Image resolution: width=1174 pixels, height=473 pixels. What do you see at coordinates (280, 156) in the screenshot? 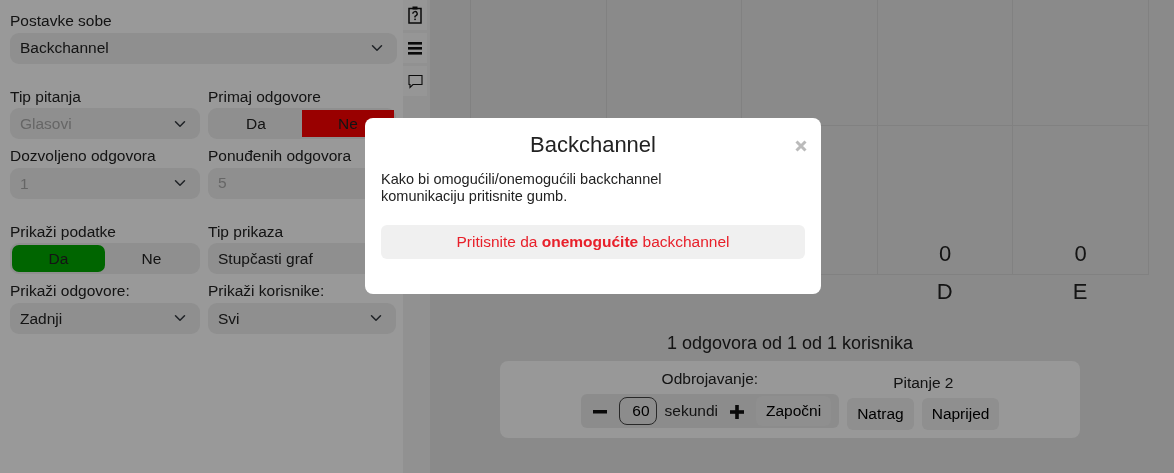
I see `field-label: Ponuđenih odgovora` at bounding box center [280, 156].